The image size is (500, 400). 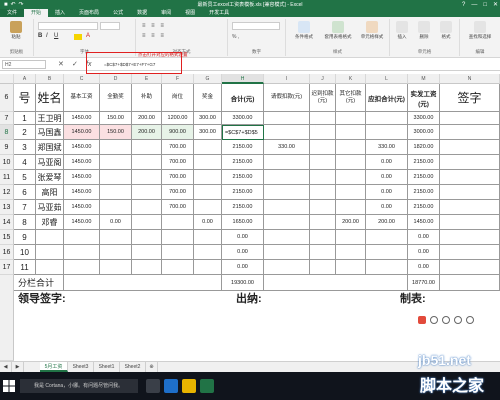 I want to click on keyboard-icon, so click(x=458, y=320).